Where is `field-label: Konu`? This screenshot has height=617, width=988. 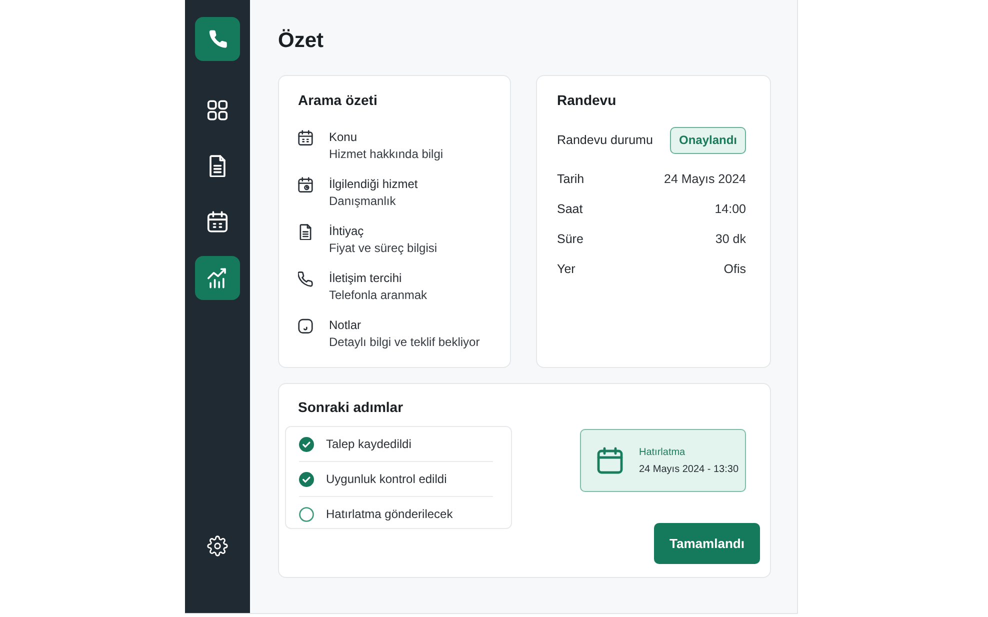
field-label: Konu is located at coordinates (343, 137).